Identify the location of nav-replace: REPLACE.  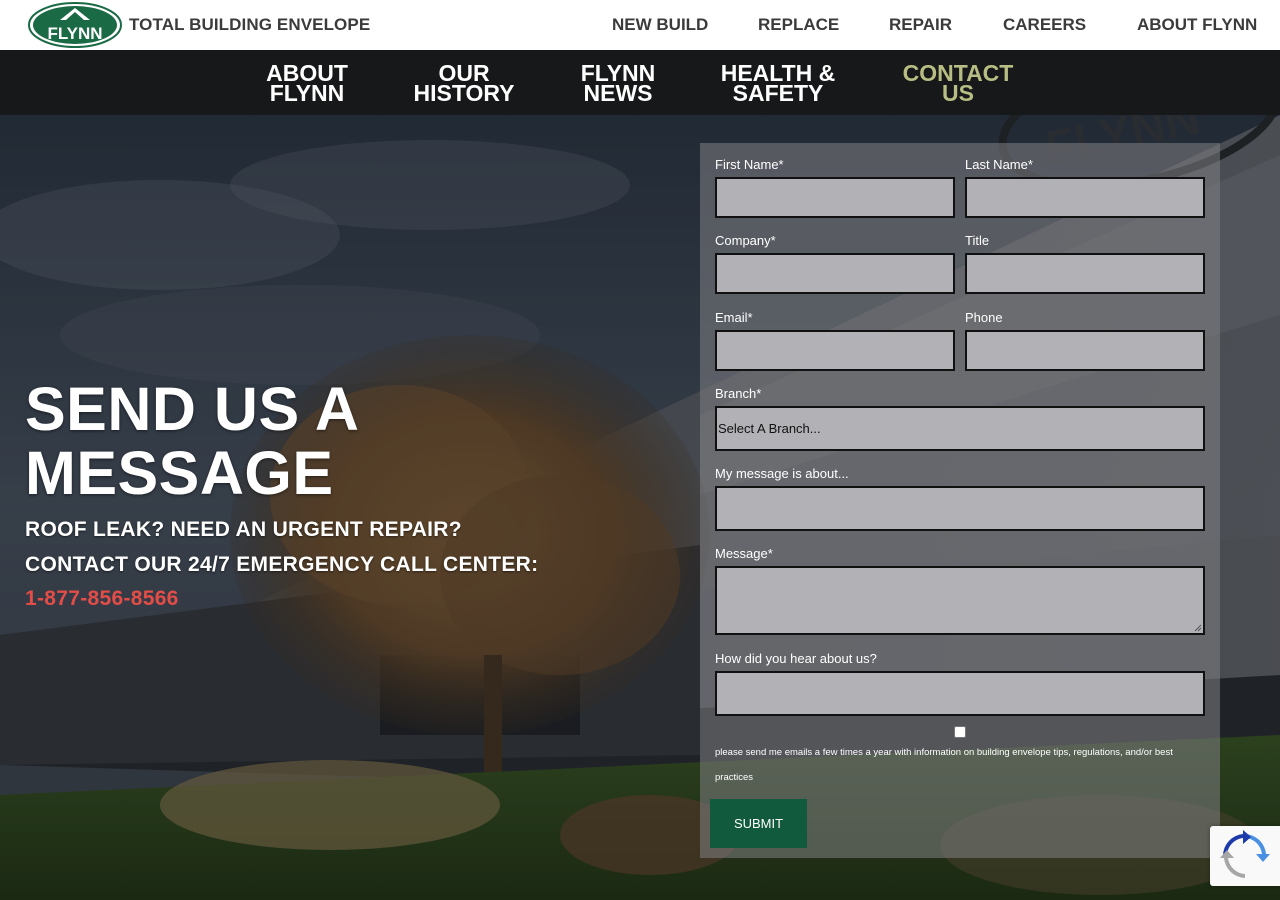
(798, 25).